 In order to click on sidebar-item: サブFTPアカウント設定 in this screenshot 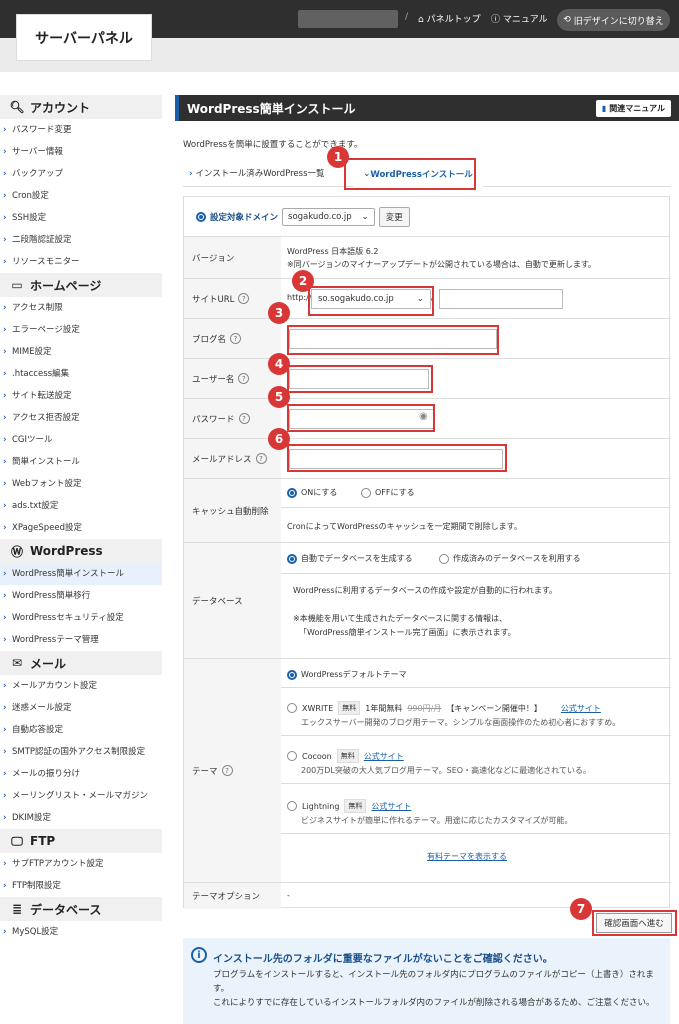, I will do `click(81, 864)`.